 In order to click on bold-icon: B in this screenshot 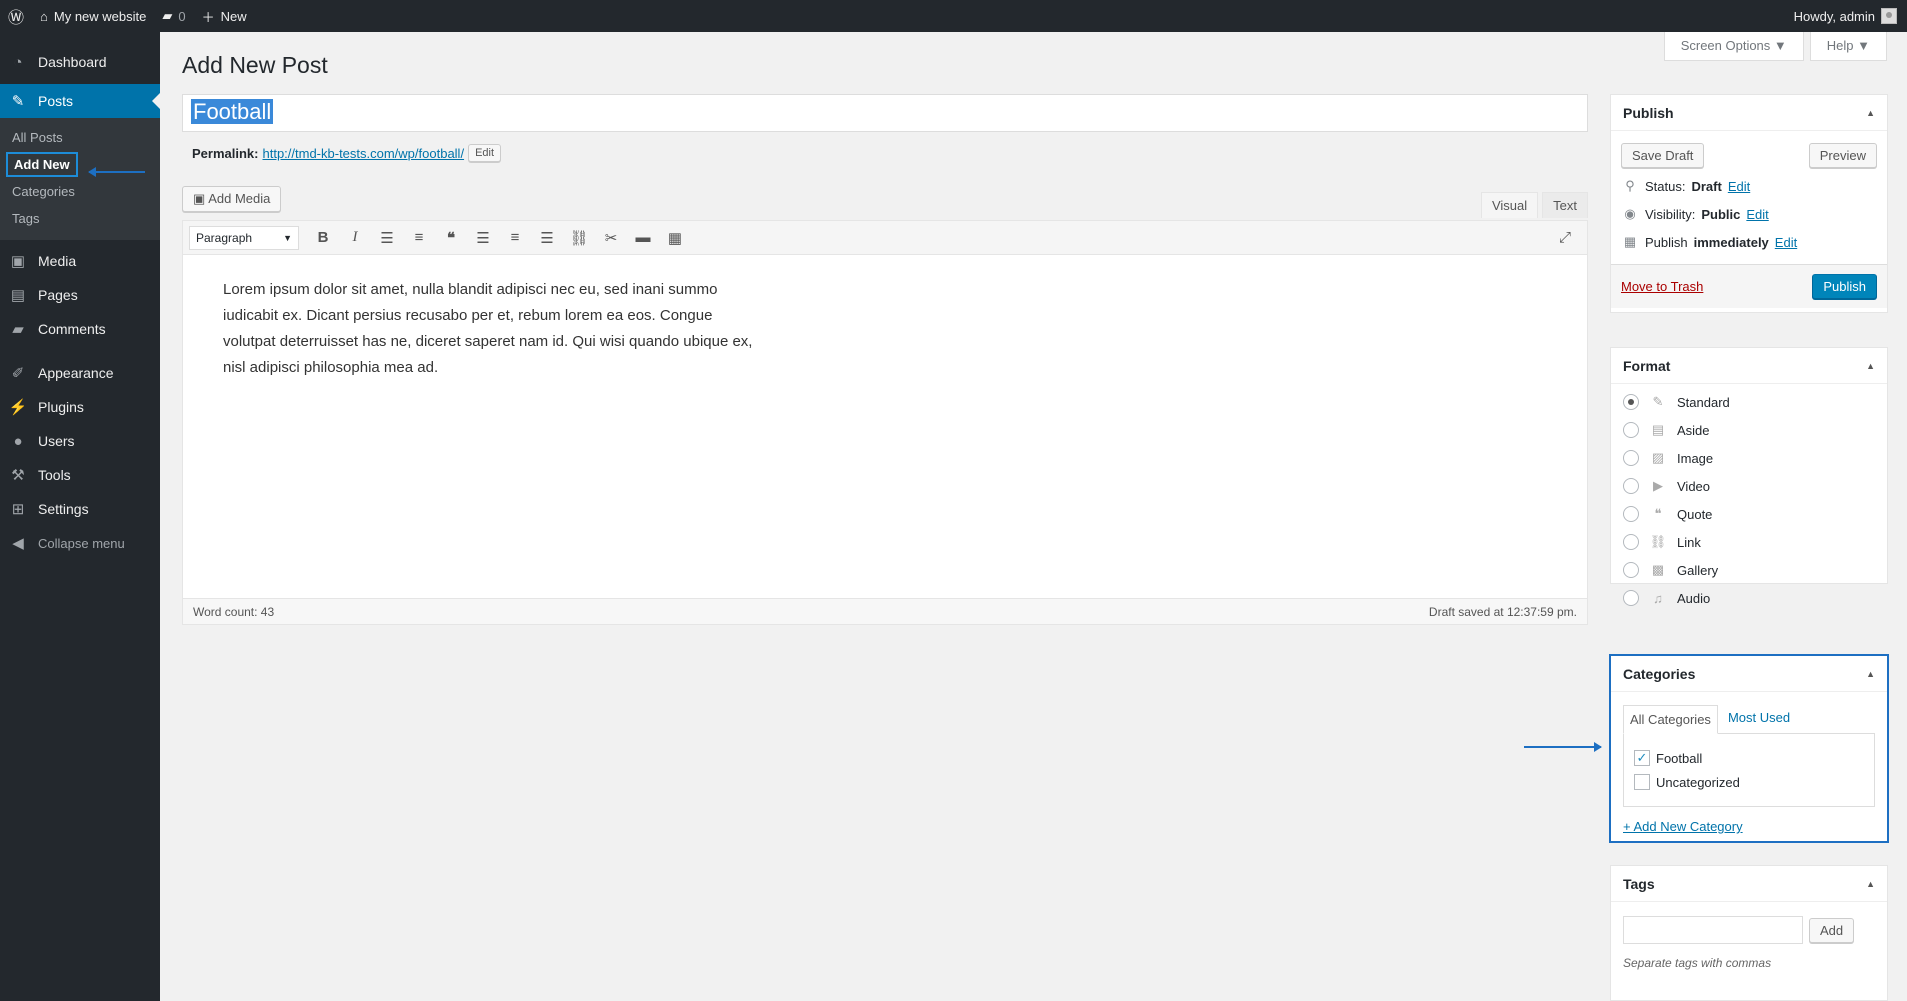, I will do `click(323, 237)`.